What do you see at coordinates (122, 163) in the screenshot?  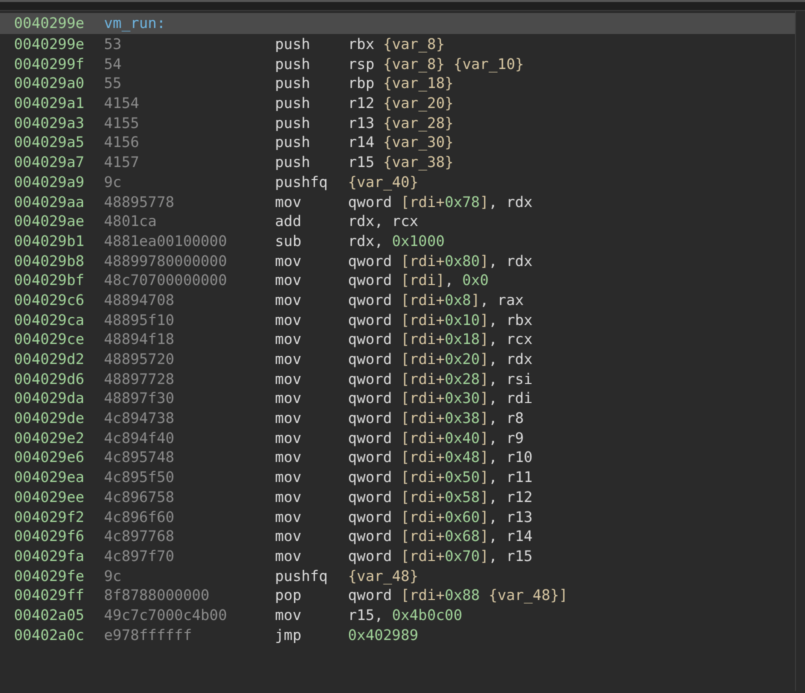 I see `instruction-bytes: 4157` at bounding box center [122, 163].